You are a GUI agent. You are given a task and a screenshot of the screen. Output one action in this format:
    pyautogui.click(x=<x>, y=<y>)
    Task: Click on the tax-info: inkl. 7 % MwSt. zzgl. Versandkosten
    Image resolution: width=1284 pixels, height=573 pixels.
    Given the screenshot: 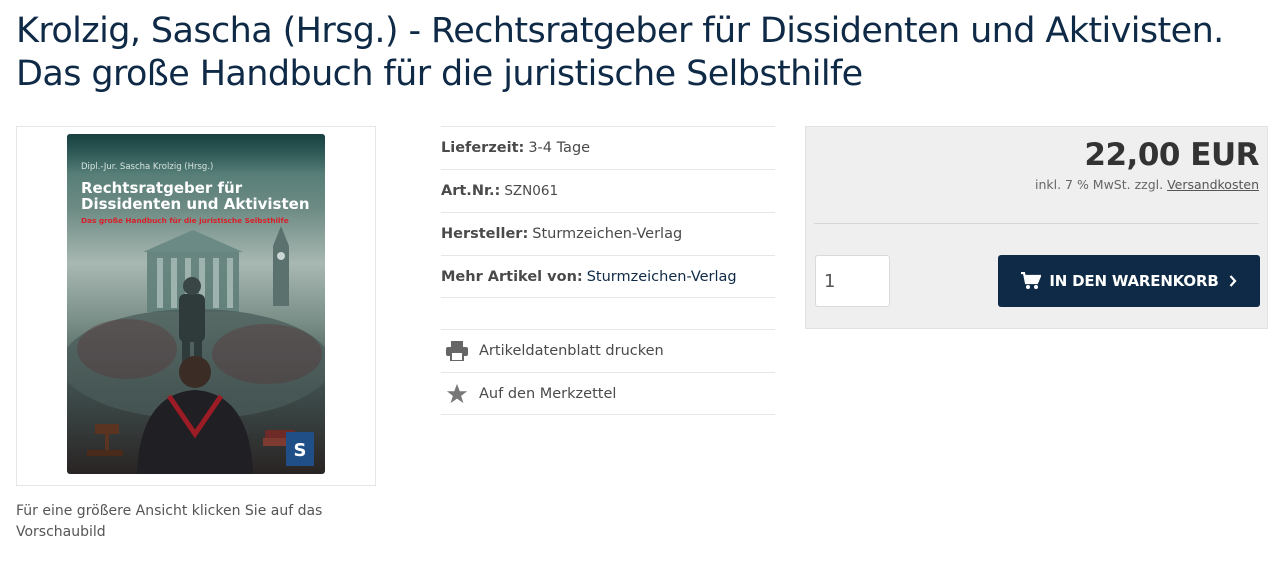 What is the action you would take?
    pyautogui.click(x=1147, y=184)
    